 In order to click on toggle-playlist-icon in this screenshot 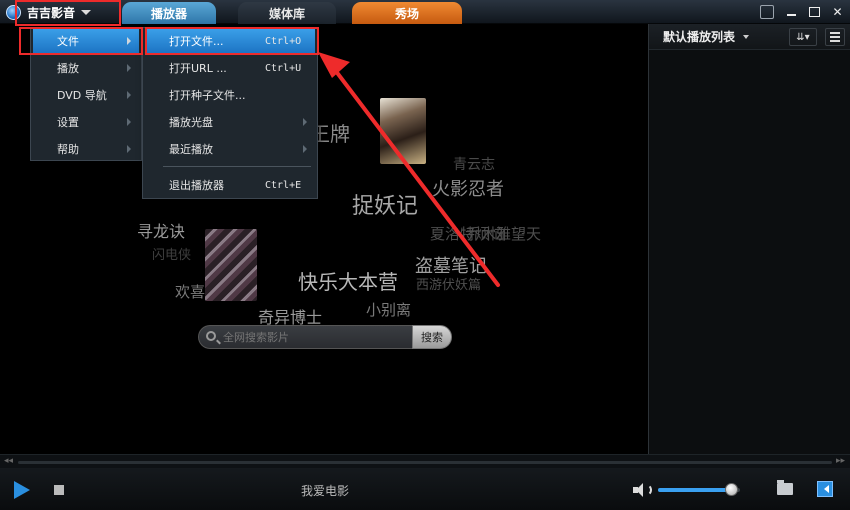, I will do `click(825, 489)`.